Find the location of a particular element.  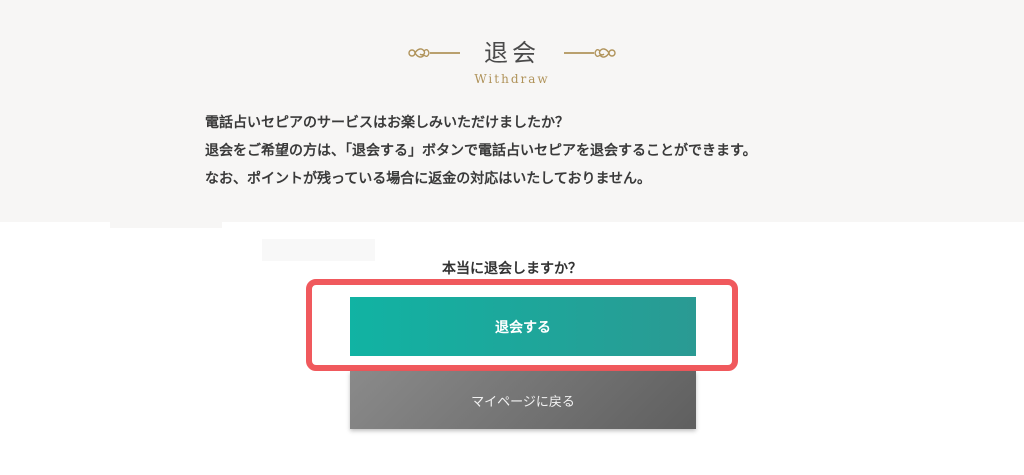

panel-edge is located at coordinates (166, 225).